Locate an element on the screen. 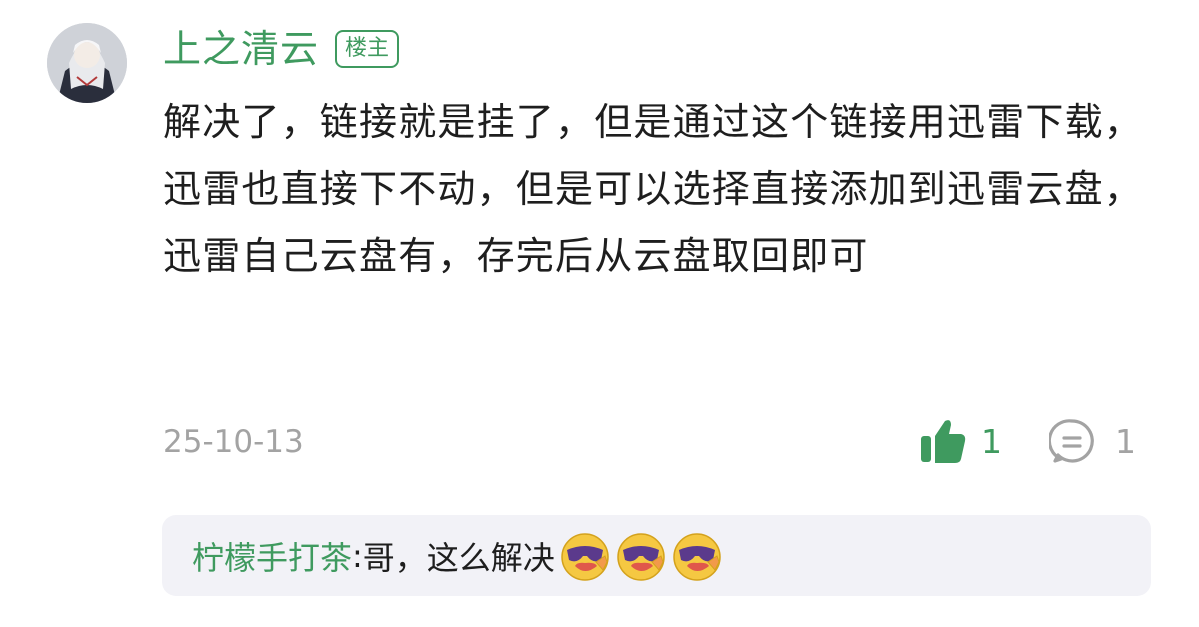 The width and height of the screenshot is (1199, 627). comment-icon is located at coordinates (1071, 441).